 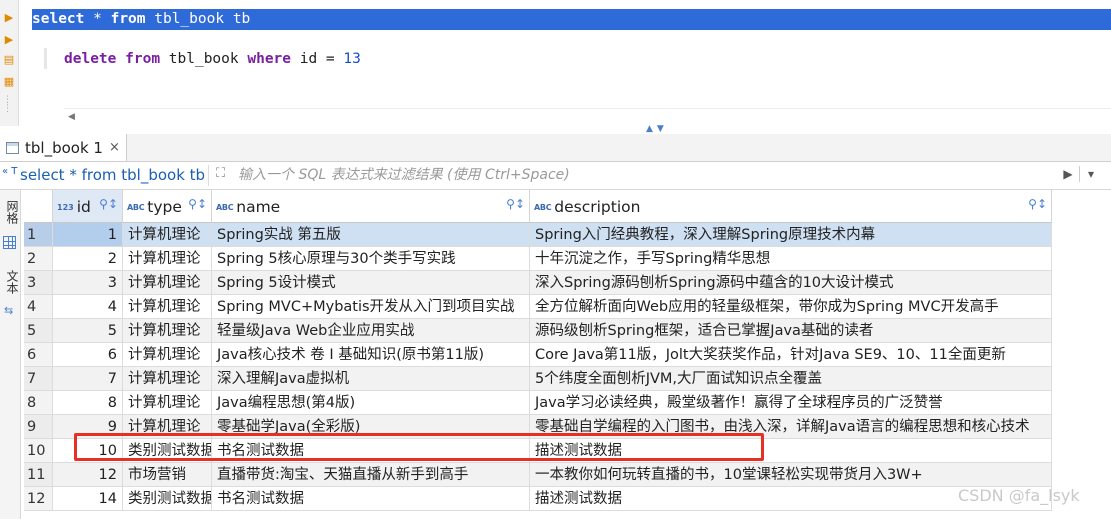 I want to click on cell-id: 12, so click(x=88, y=475).